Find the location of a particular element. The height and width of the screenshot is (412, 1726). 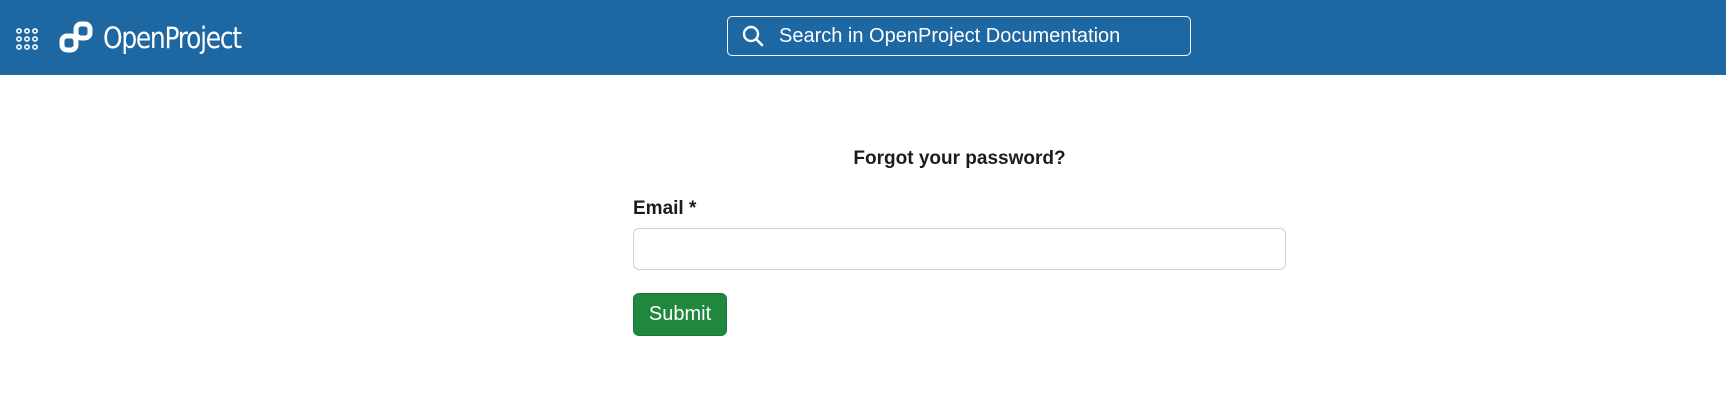

brand-logo: OpenProject is located at coordinates (161, 38).